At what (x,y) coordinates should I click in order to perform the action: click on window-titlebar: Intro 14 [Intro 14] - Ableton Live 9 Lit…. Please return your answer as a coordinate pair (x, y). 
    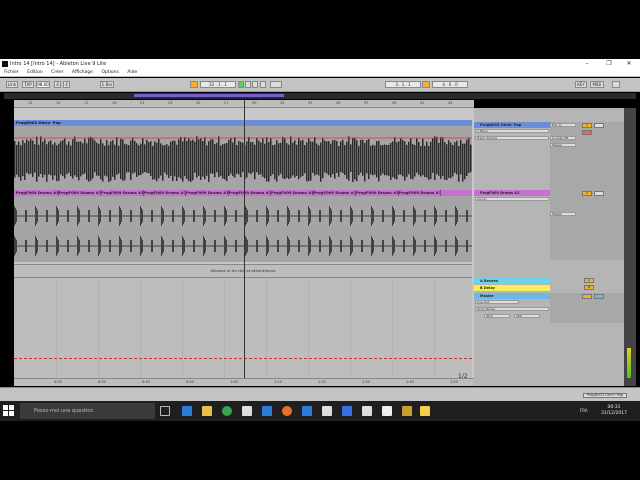
    Looking at the image, I should click on (320, 64).